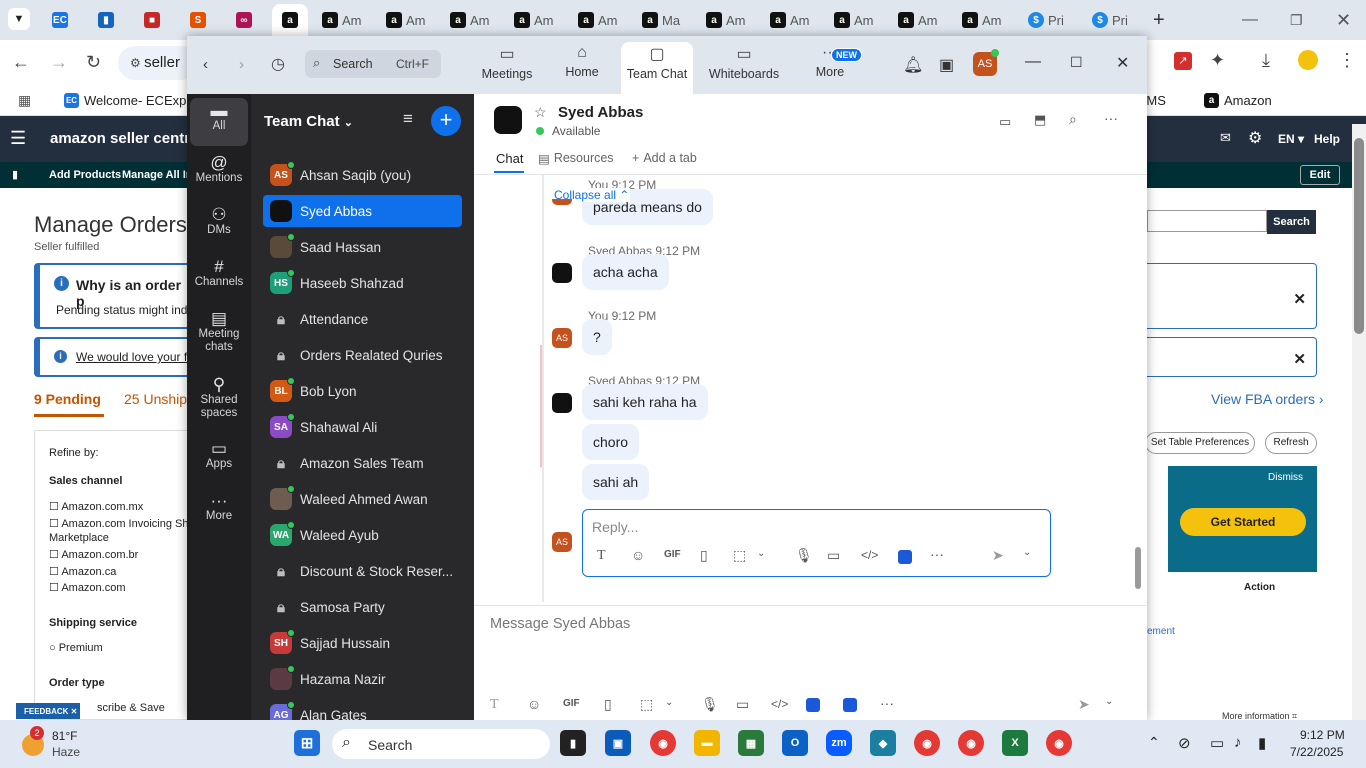 Image resolution: width=1366 pixels, height=768 pixels. Describe the element at coordinates (562, 403) in the screenshot. I see `sender-avatar` at that location.